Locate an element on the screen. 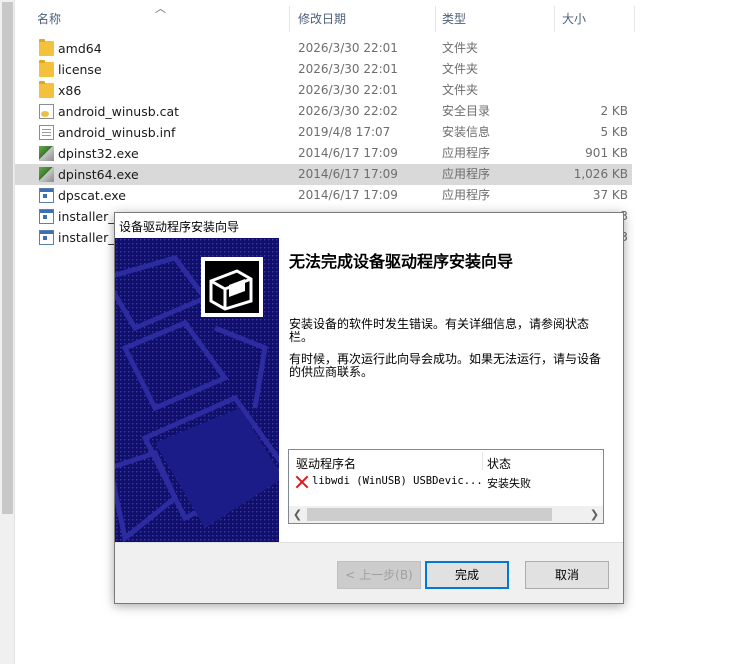 The height and width of the screenshot is (664, 740). catalog-icon is located at coordinates (46, 111).